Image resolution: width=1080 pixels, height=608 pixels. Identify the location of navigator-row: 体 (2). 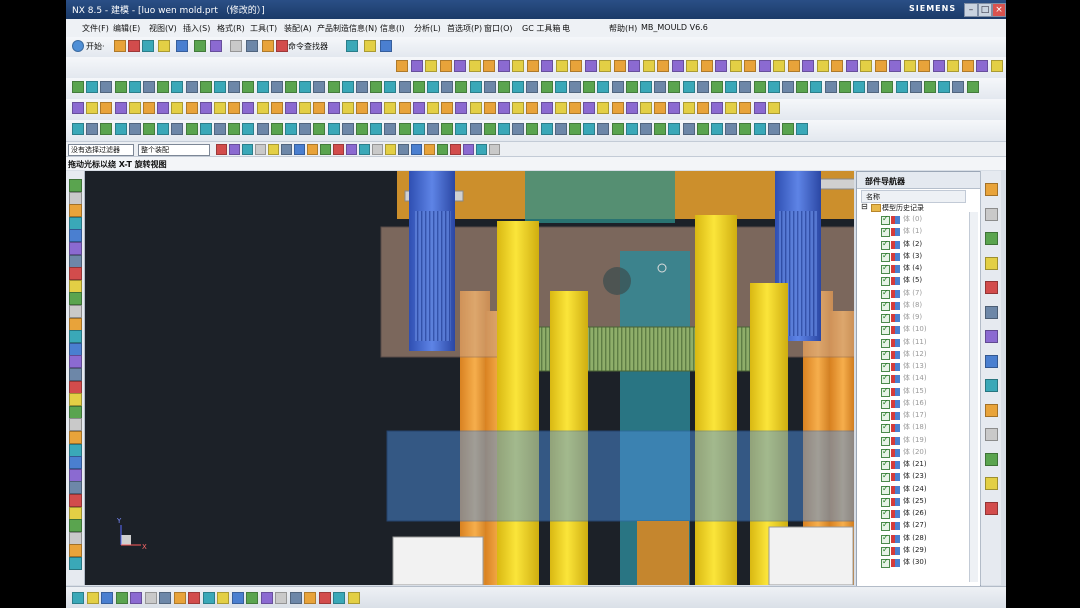
(912, 244).